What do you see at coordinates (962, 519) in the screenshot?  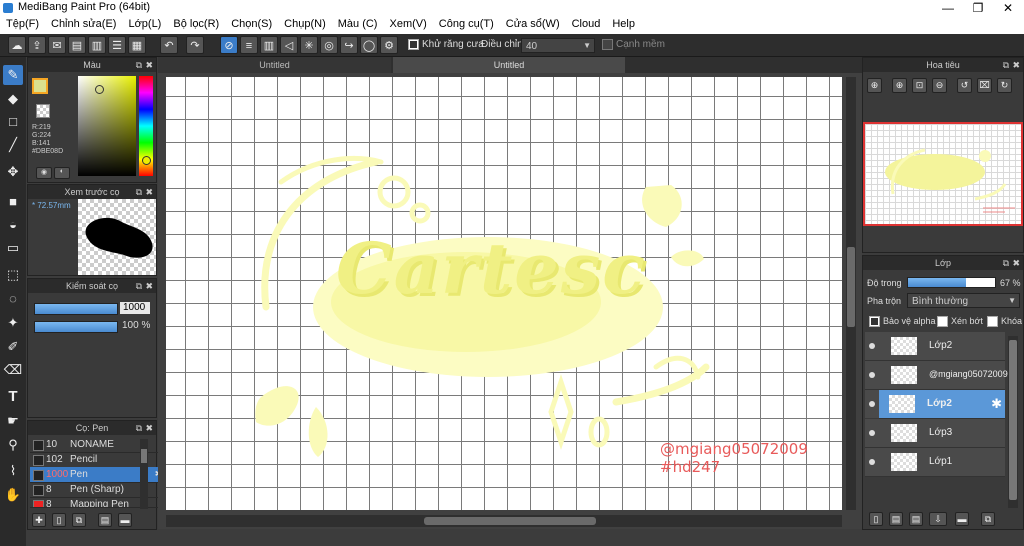 I see `layer-folder-icon: ▬` at bounding box center [962, 519].